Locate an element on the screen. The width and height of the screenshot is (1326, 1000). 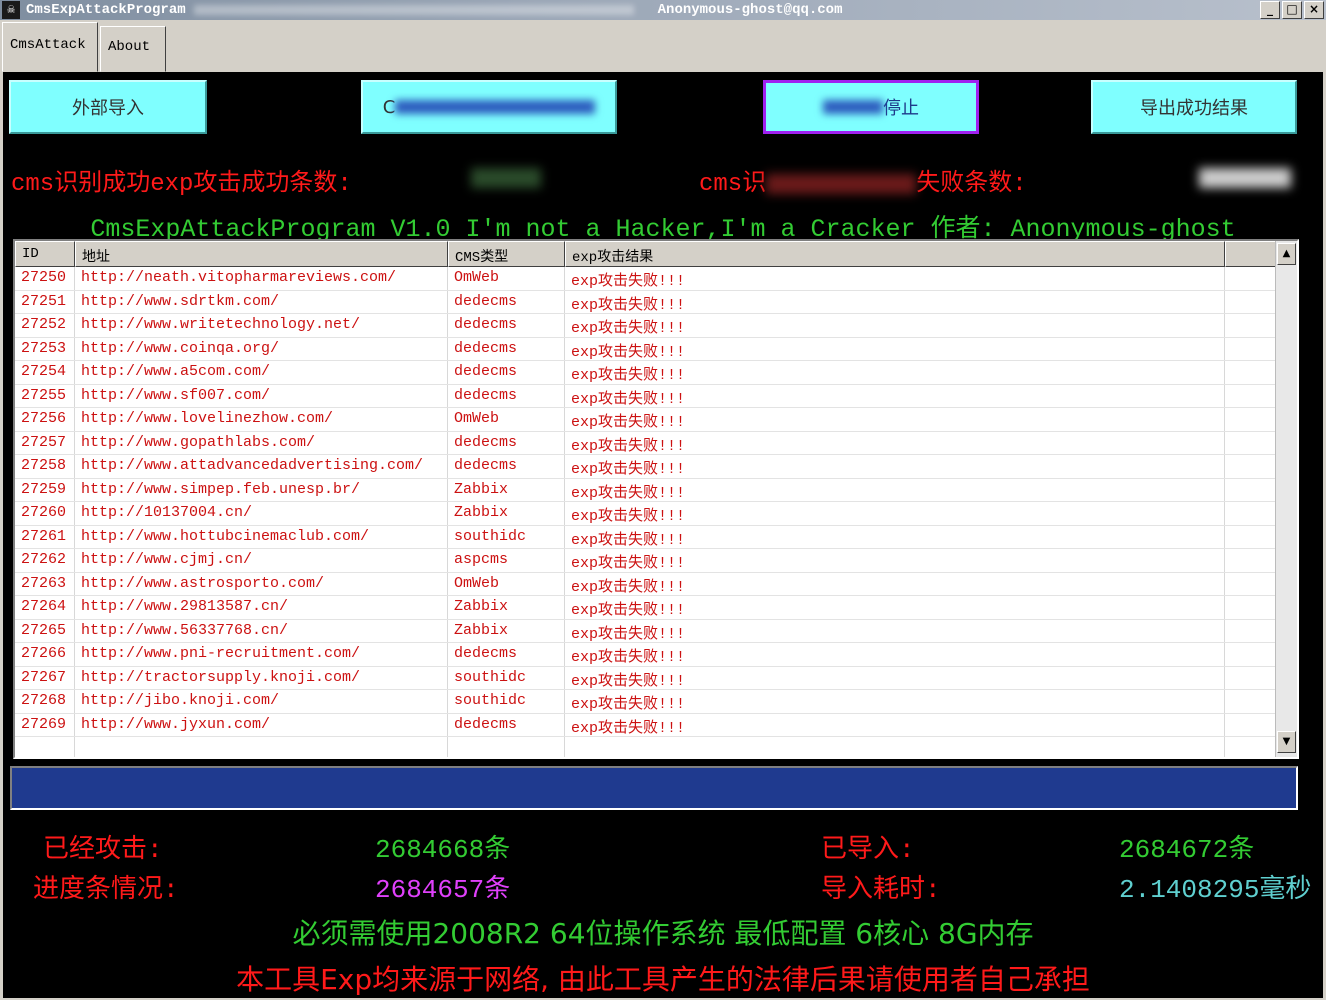
app-icon: ☠ is located at coordinates (11, 10).